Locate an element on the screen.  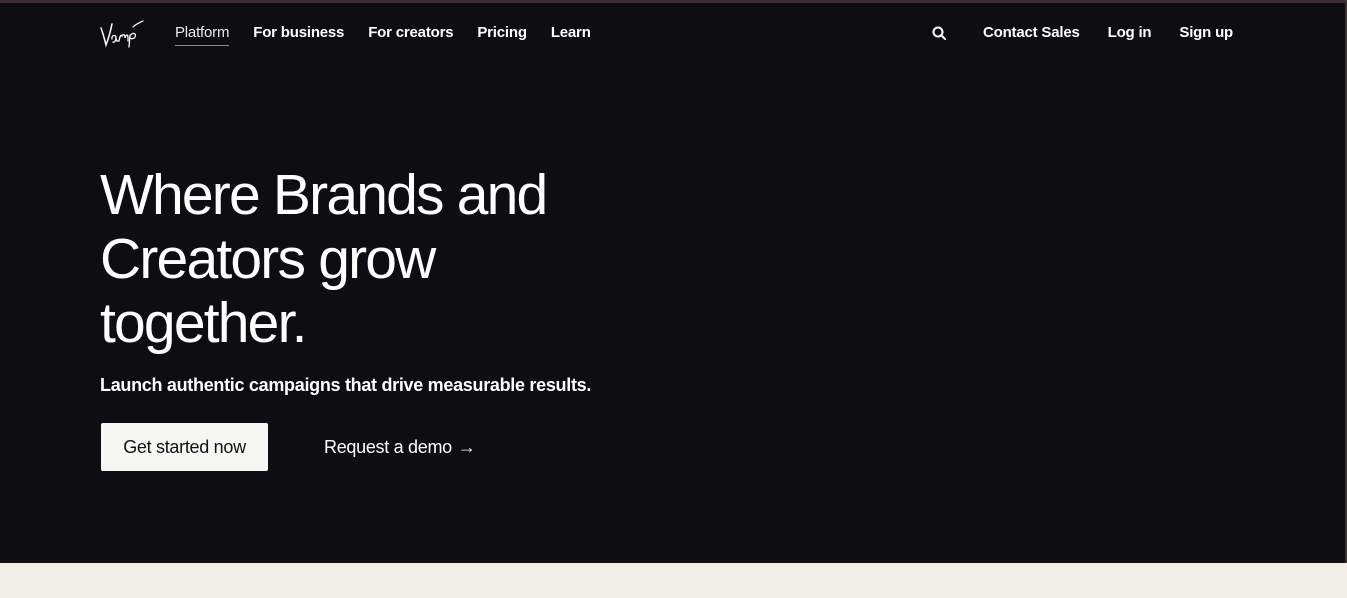
search-icon is located at coordinates (939, 33).